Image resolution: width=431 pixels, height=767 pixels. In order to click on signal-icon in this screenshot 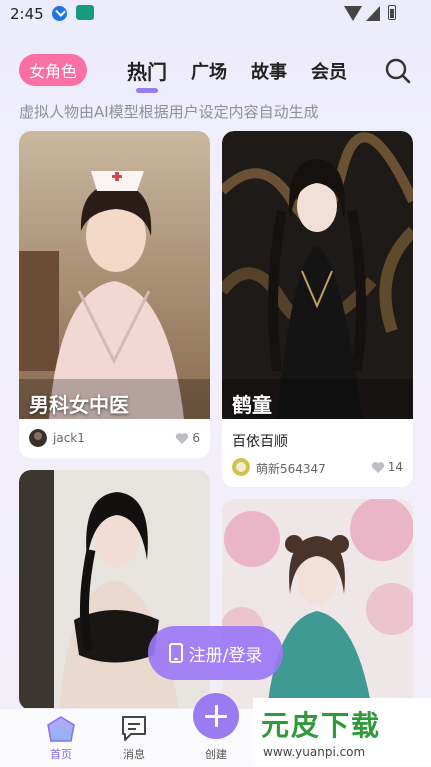, I will do `click(373, 13)`.